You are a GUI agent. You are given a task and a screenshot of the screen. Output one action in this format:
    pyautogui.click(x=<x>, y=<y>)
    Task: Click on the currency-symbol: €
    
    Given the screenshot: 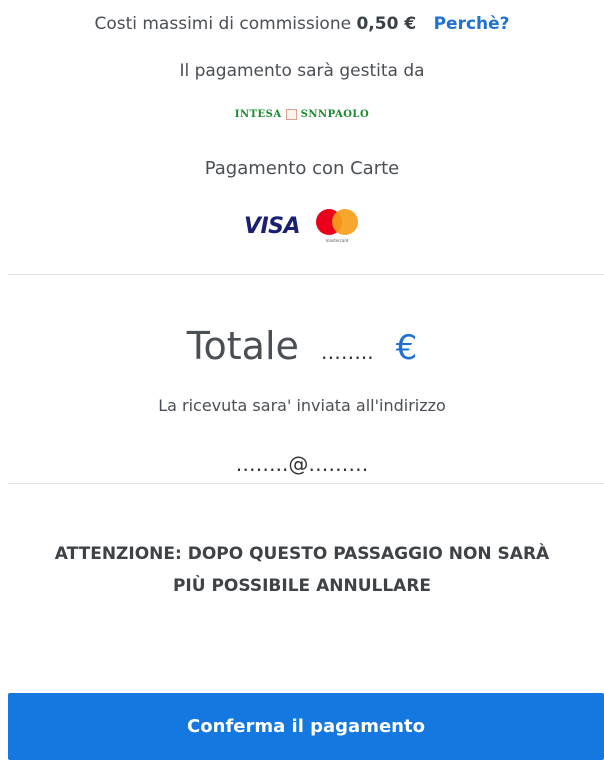 What is the action you would take?
    pyautogui.click(x=406, y=348)
    